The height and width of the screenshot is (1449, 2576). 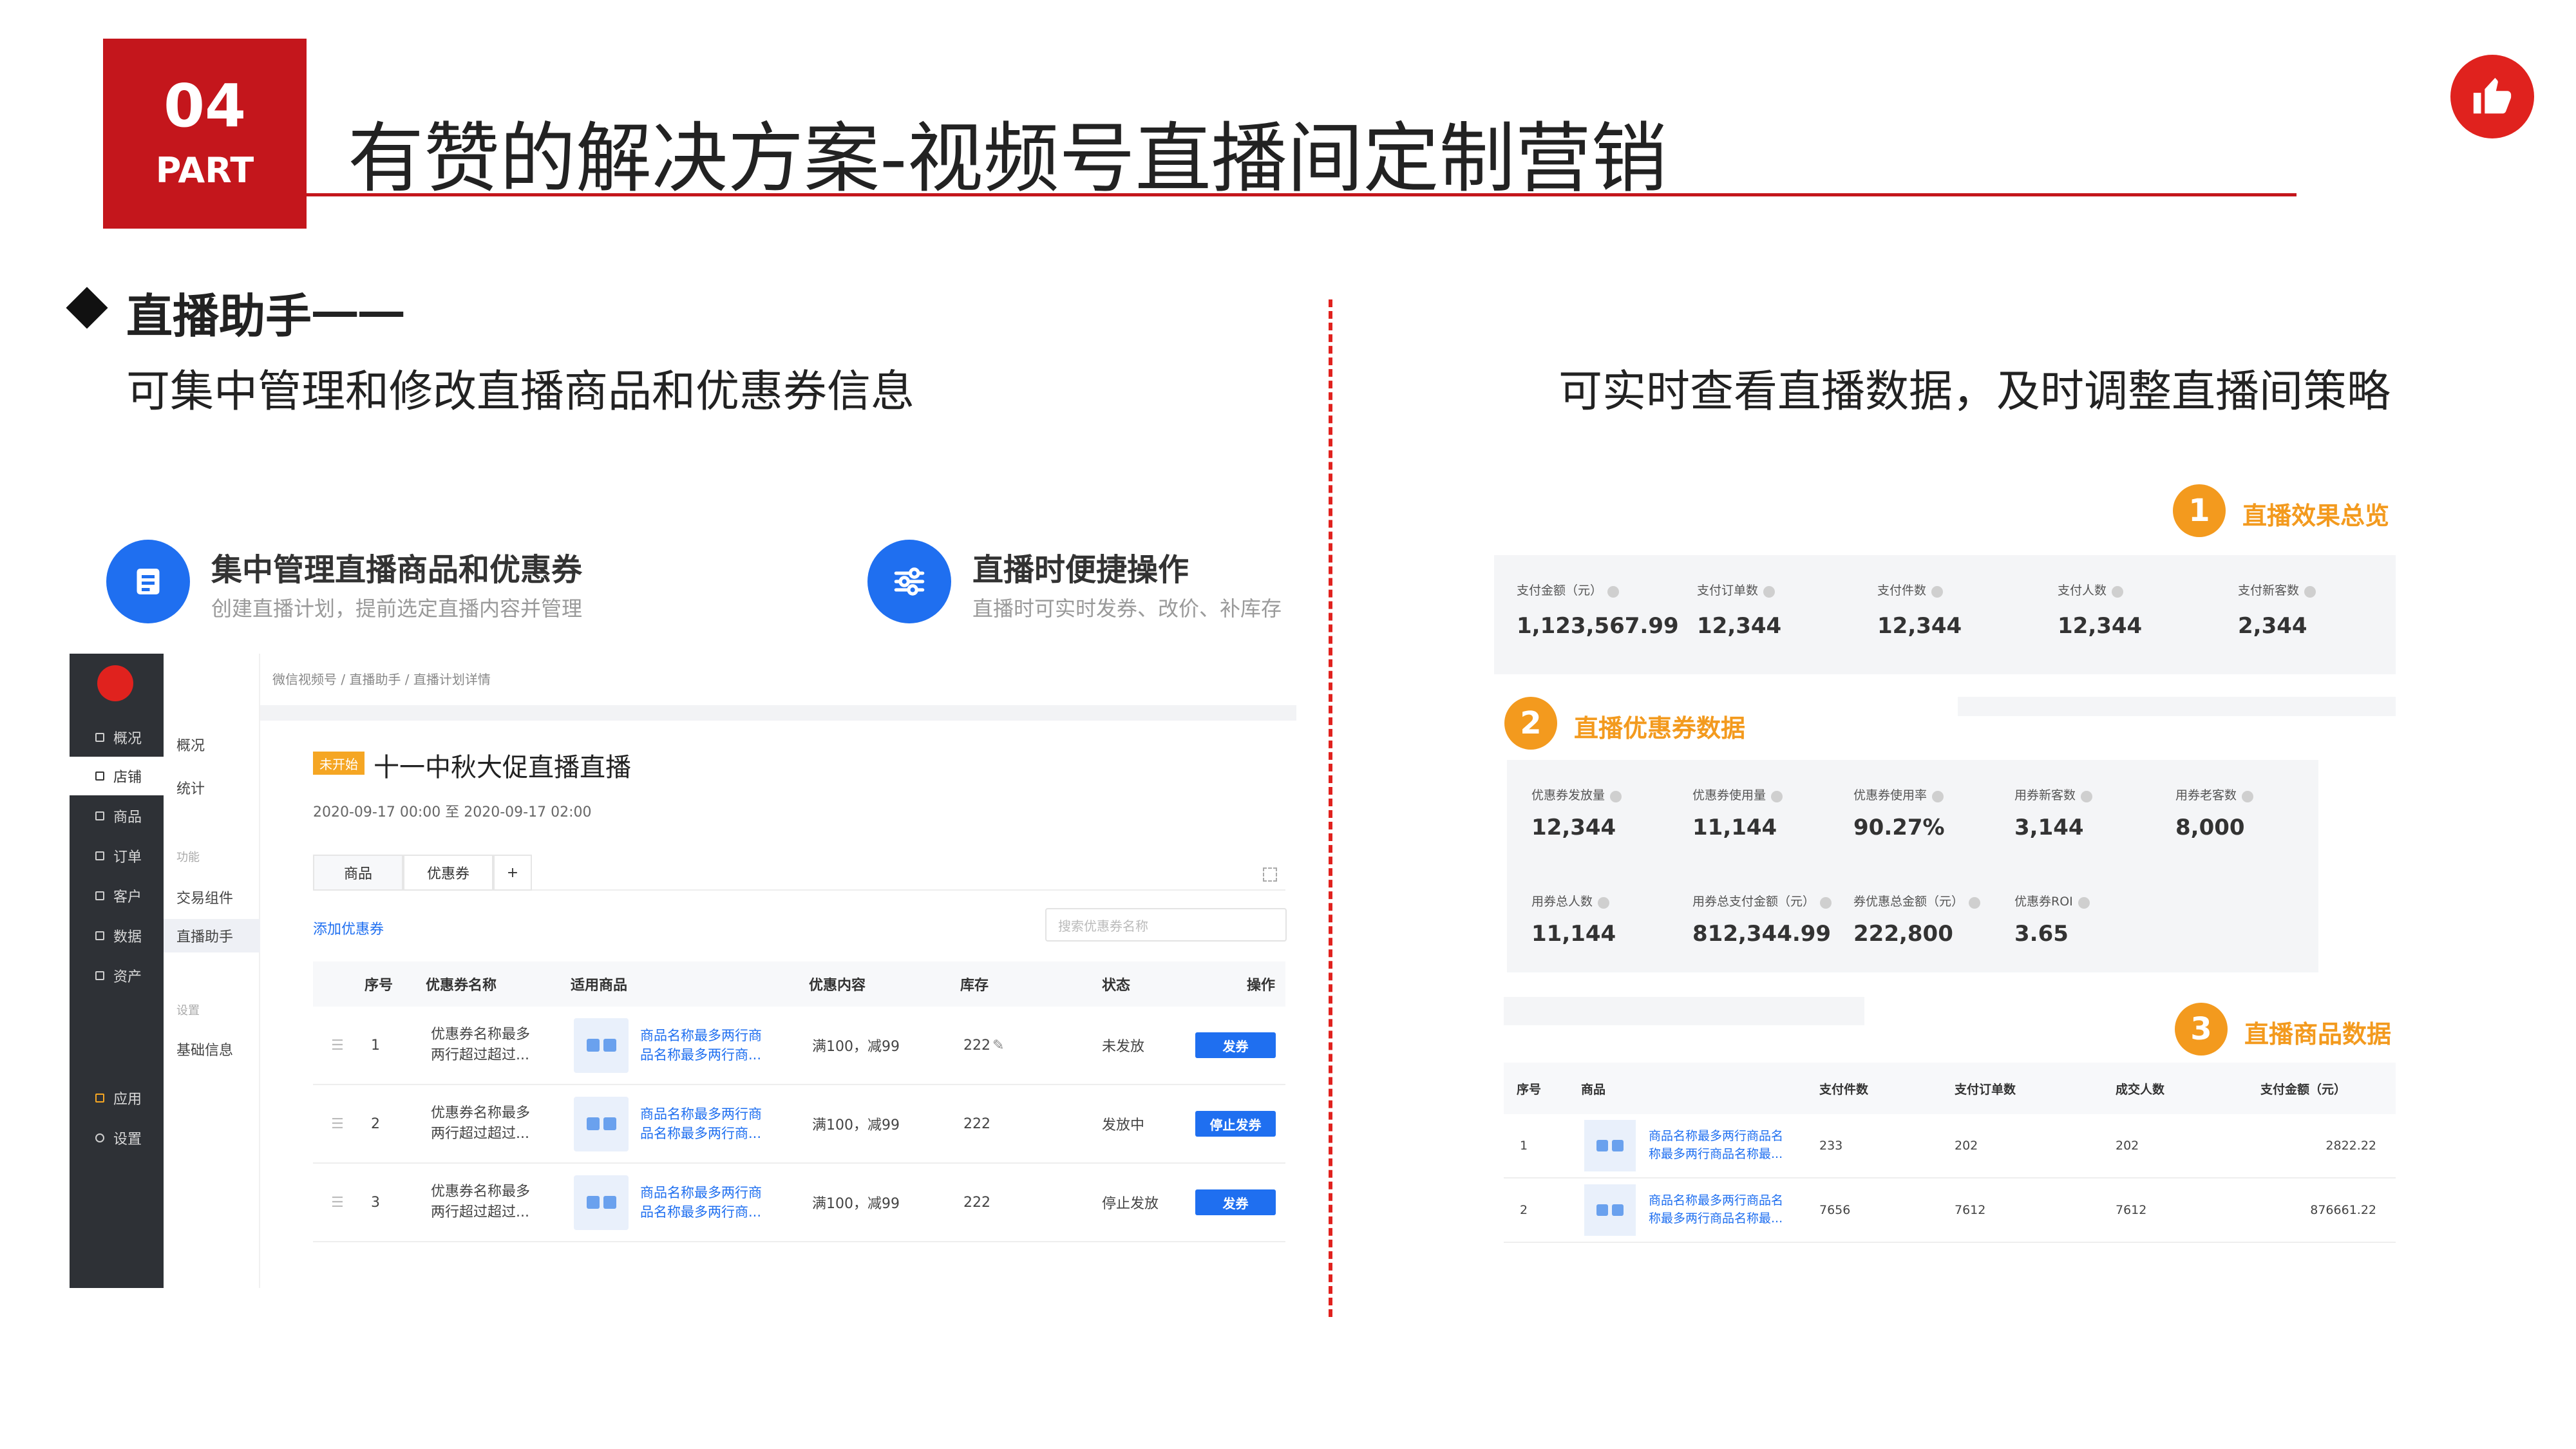 I want to click on title-underline, so click(x=1302, y=194).